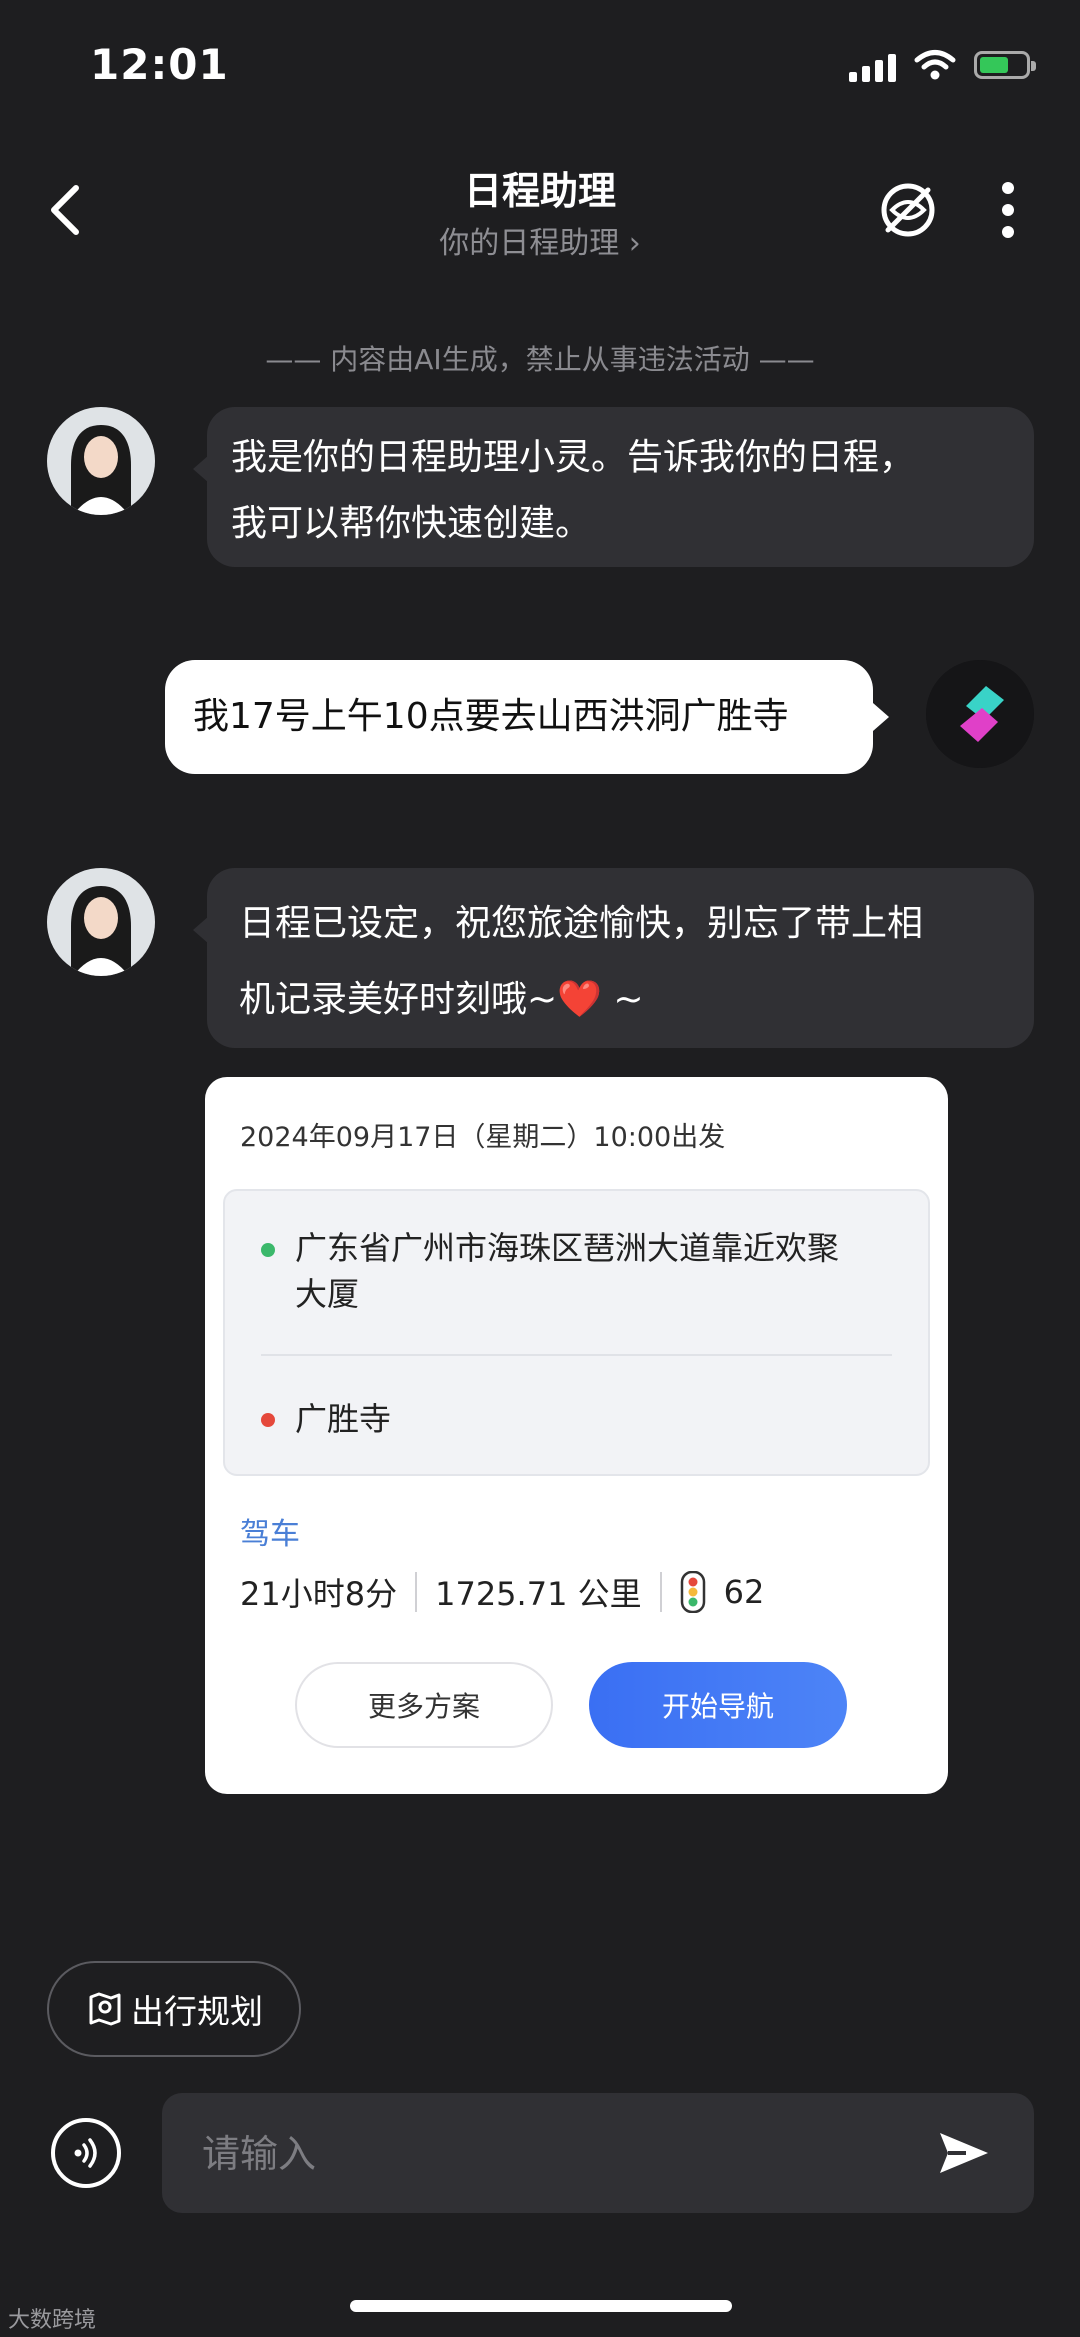 Image resolution: width=1080 pixels, height=2337 pixels. Describe the element at coordinates (424, 1705) in the screenshot. I see `more-options-button: 更多方案` at that location.